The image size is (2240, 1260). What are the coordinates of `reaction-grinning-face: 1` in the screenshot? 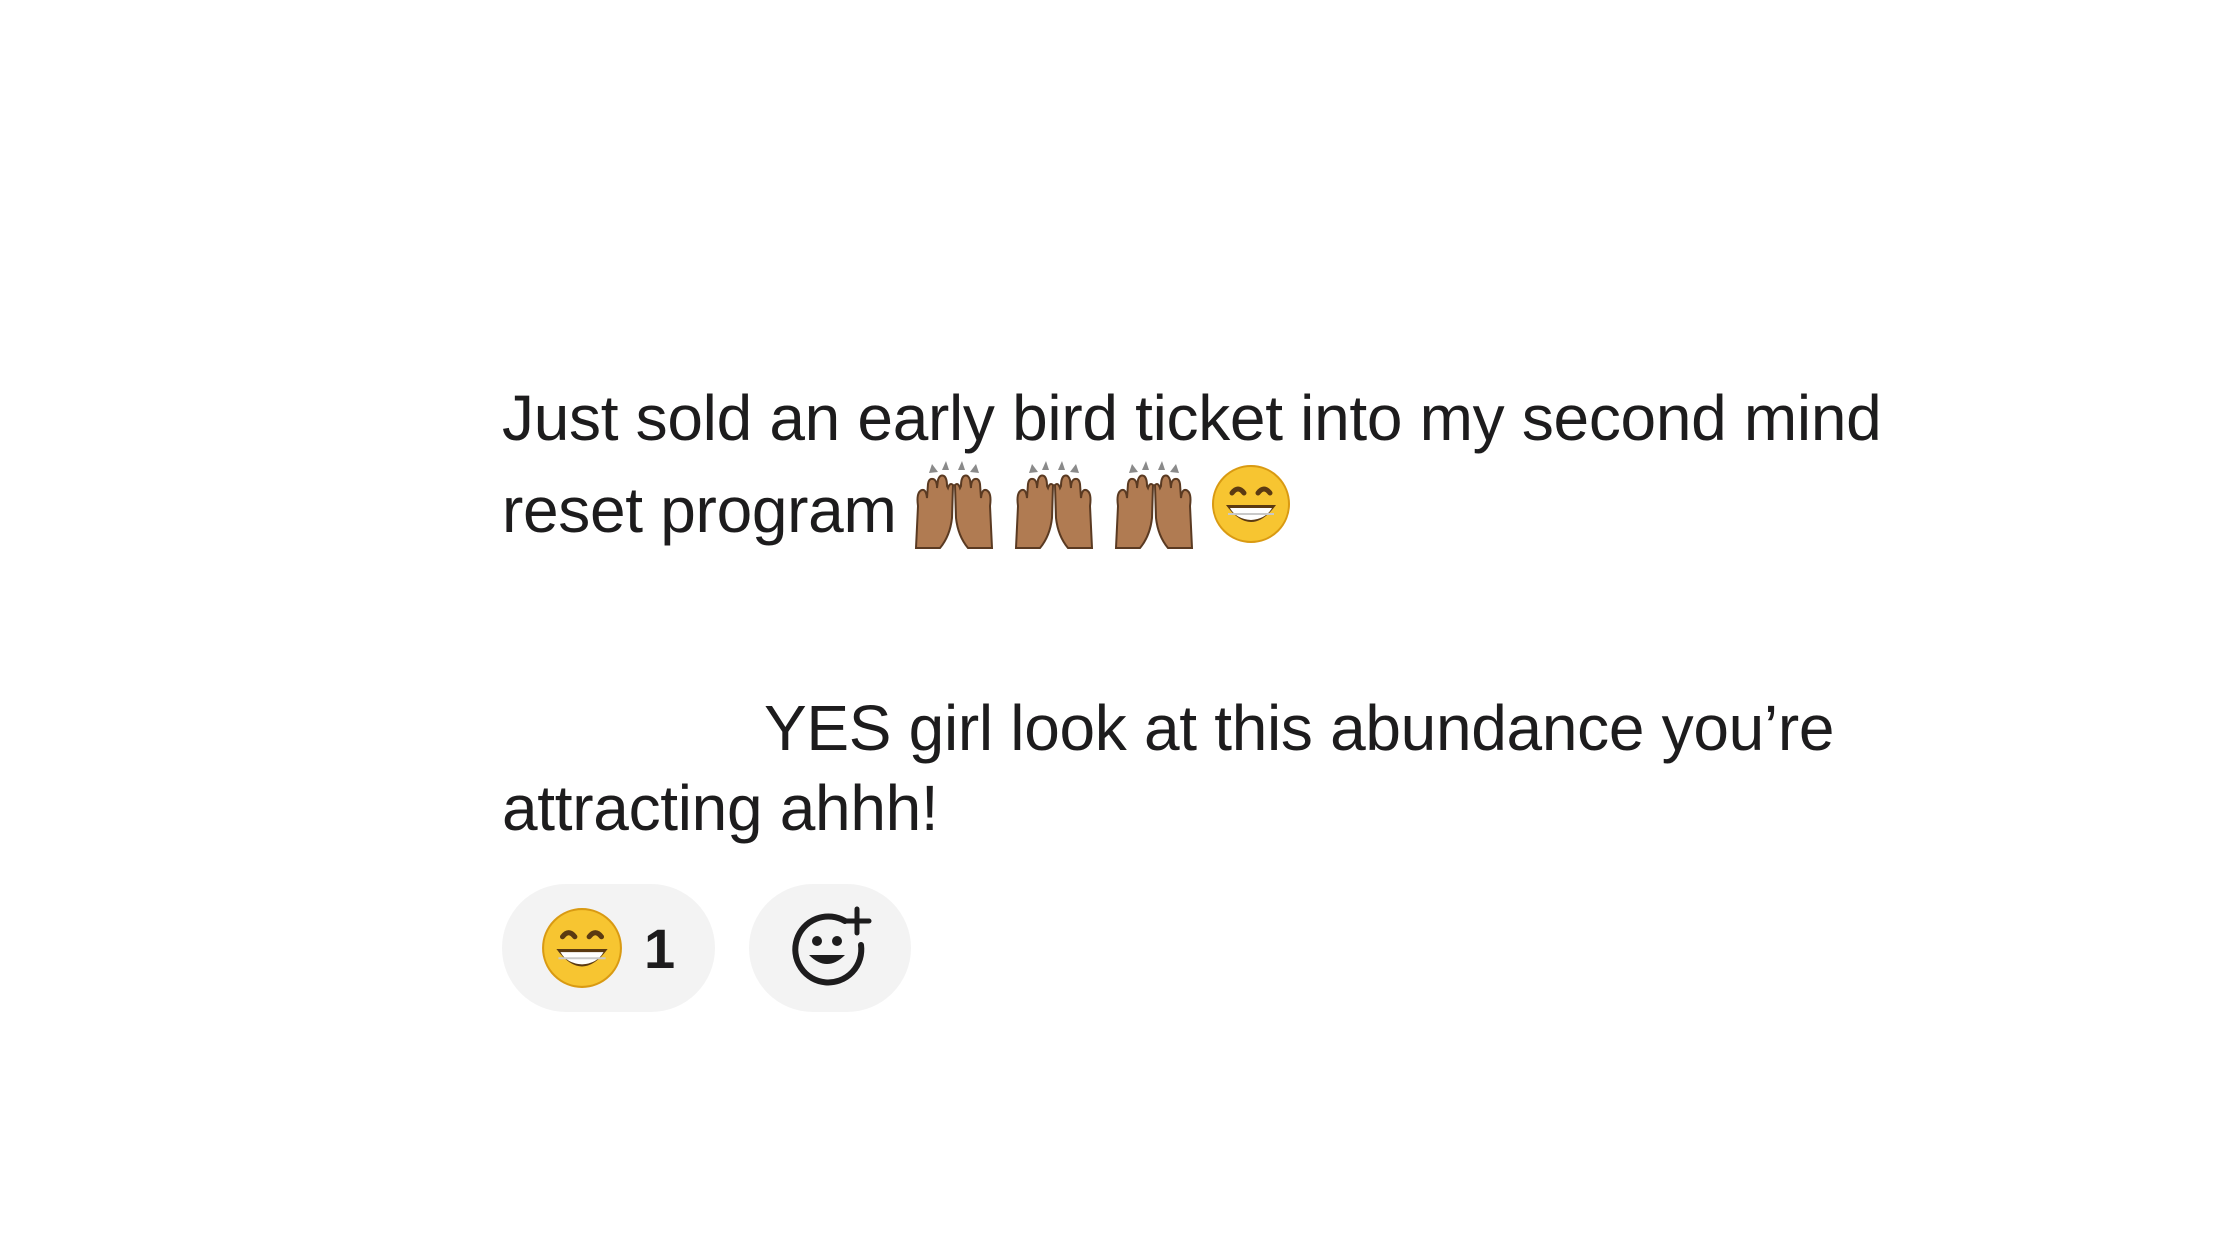 It's located at (609, 948).